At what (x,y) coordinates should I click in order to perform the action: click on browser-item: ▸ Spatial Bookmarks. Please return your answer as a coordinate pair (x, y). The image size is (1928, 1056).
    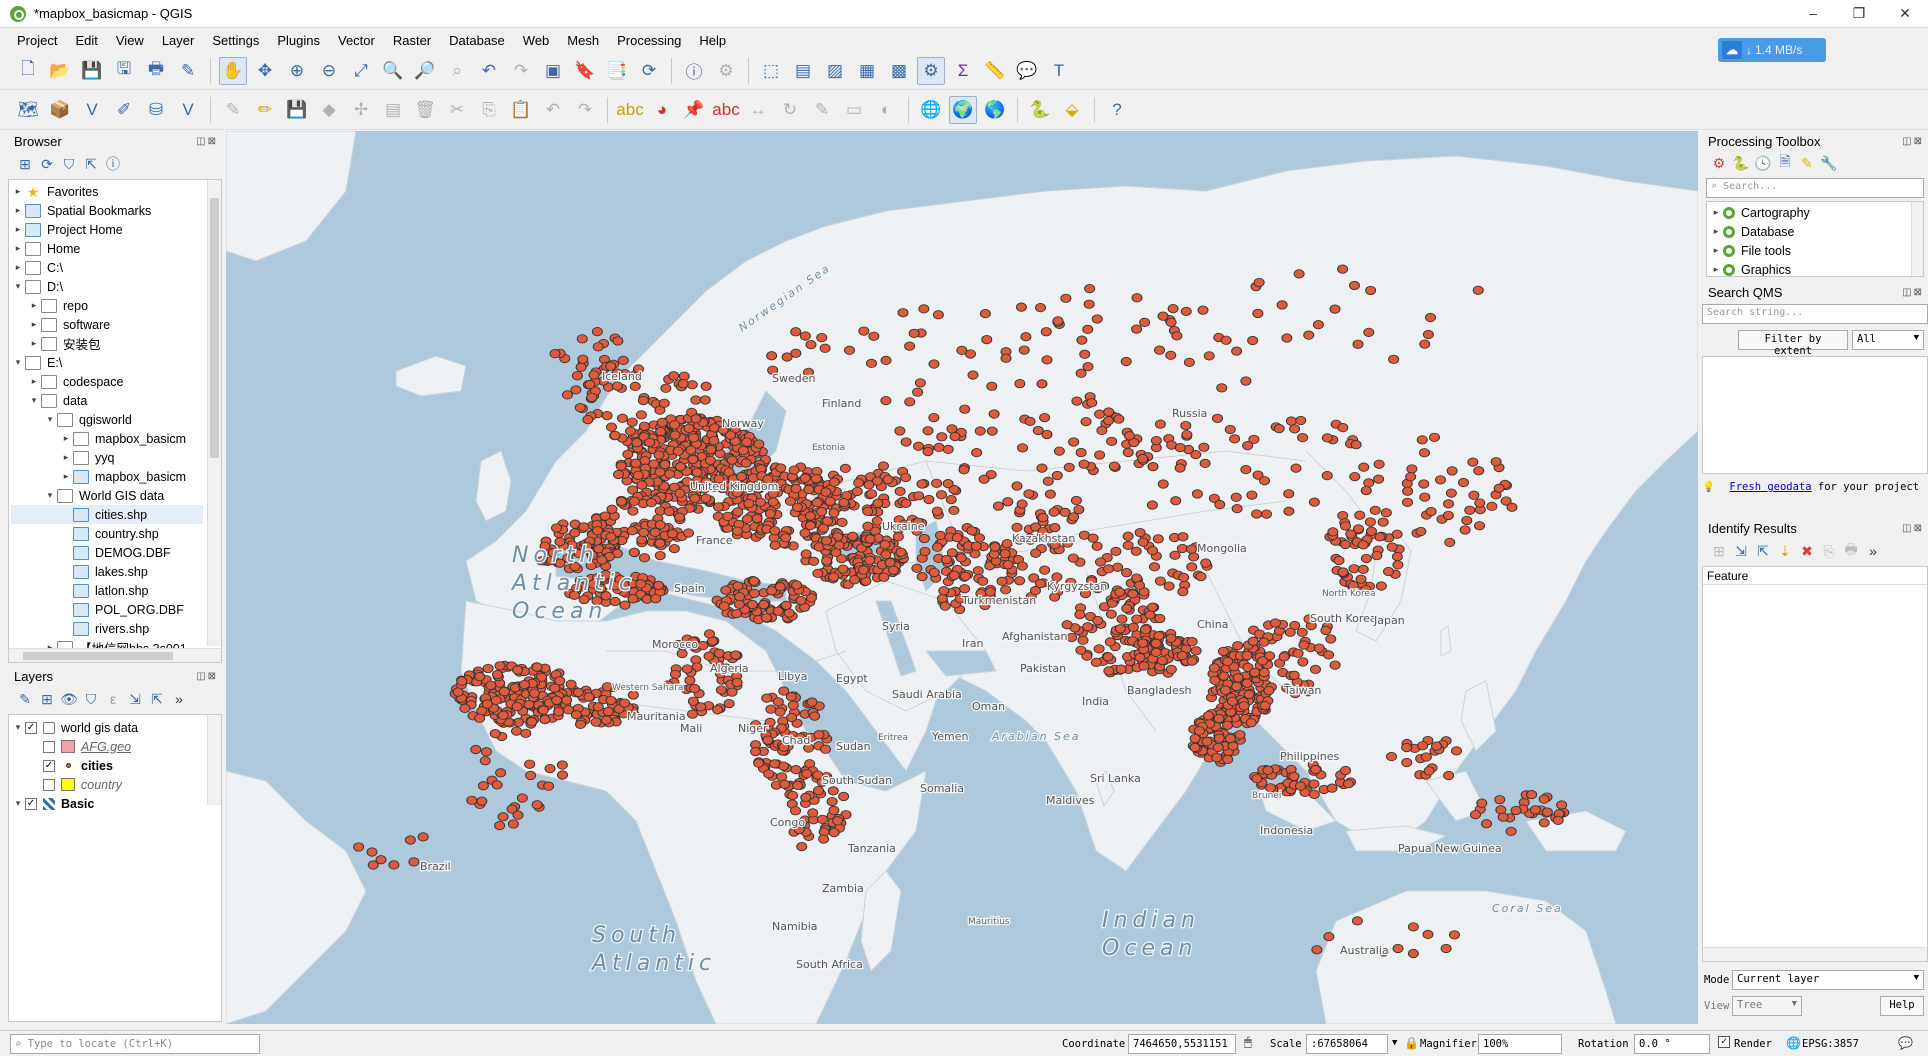
    Looking at the image, I should click on (107, 210).